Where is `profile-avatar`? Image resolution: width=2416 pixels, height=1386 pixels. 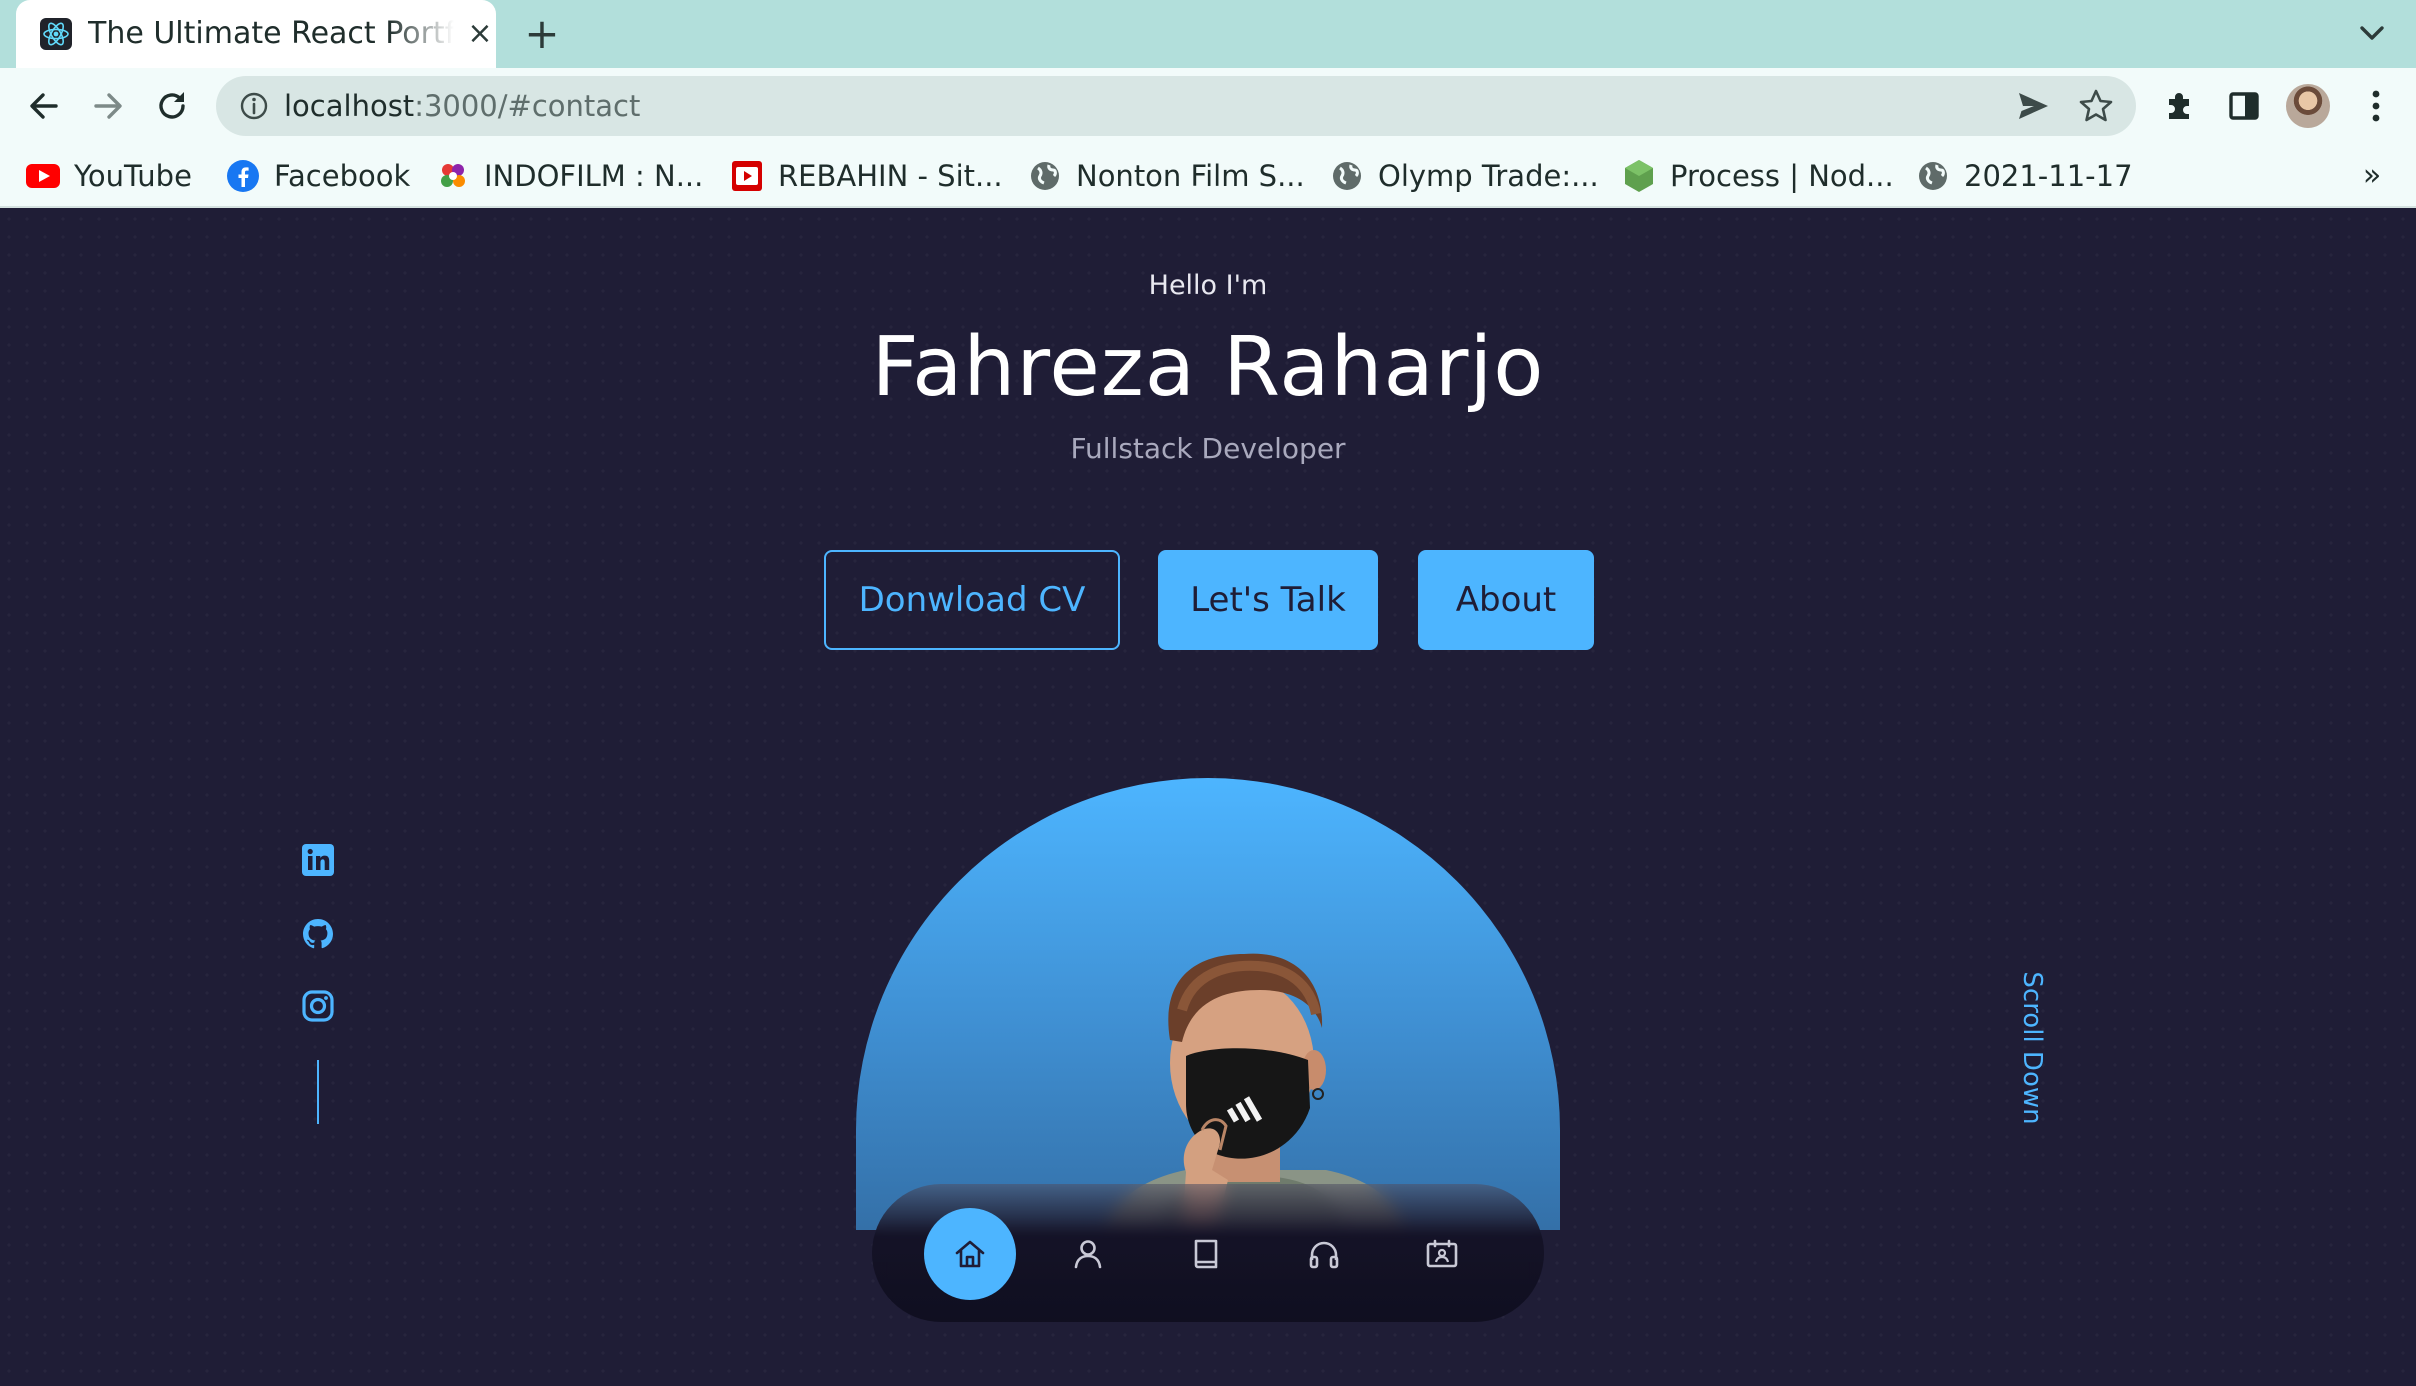 profile-avatar is located at coordinates (2308, 106).